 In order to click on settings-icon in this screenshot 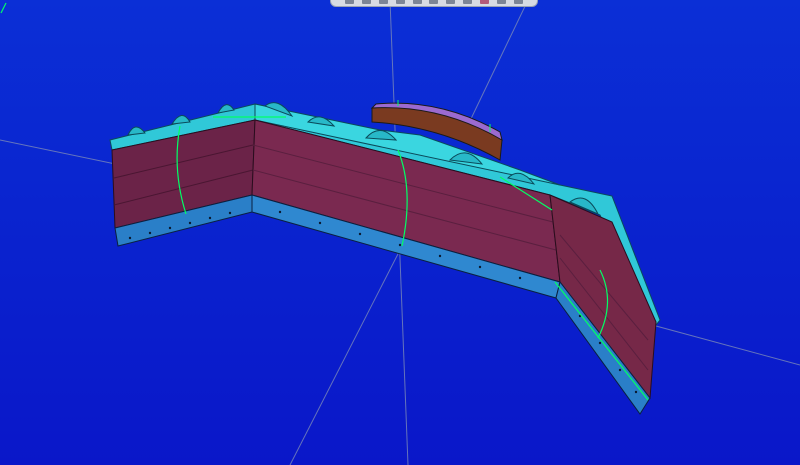, I will do `click(518, 2)`.